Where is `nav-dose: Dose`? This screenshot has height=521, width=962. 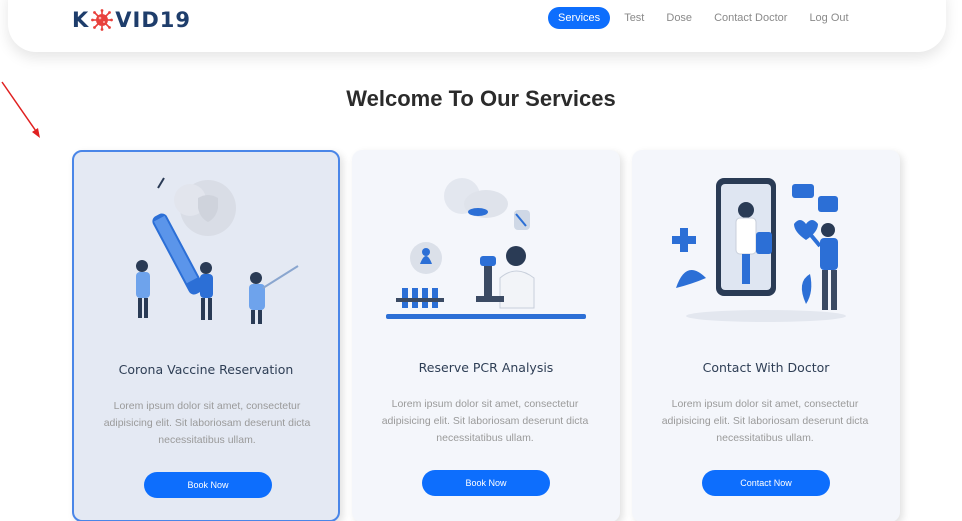
nav-dose: Dose is located at coordinates (679, 18).